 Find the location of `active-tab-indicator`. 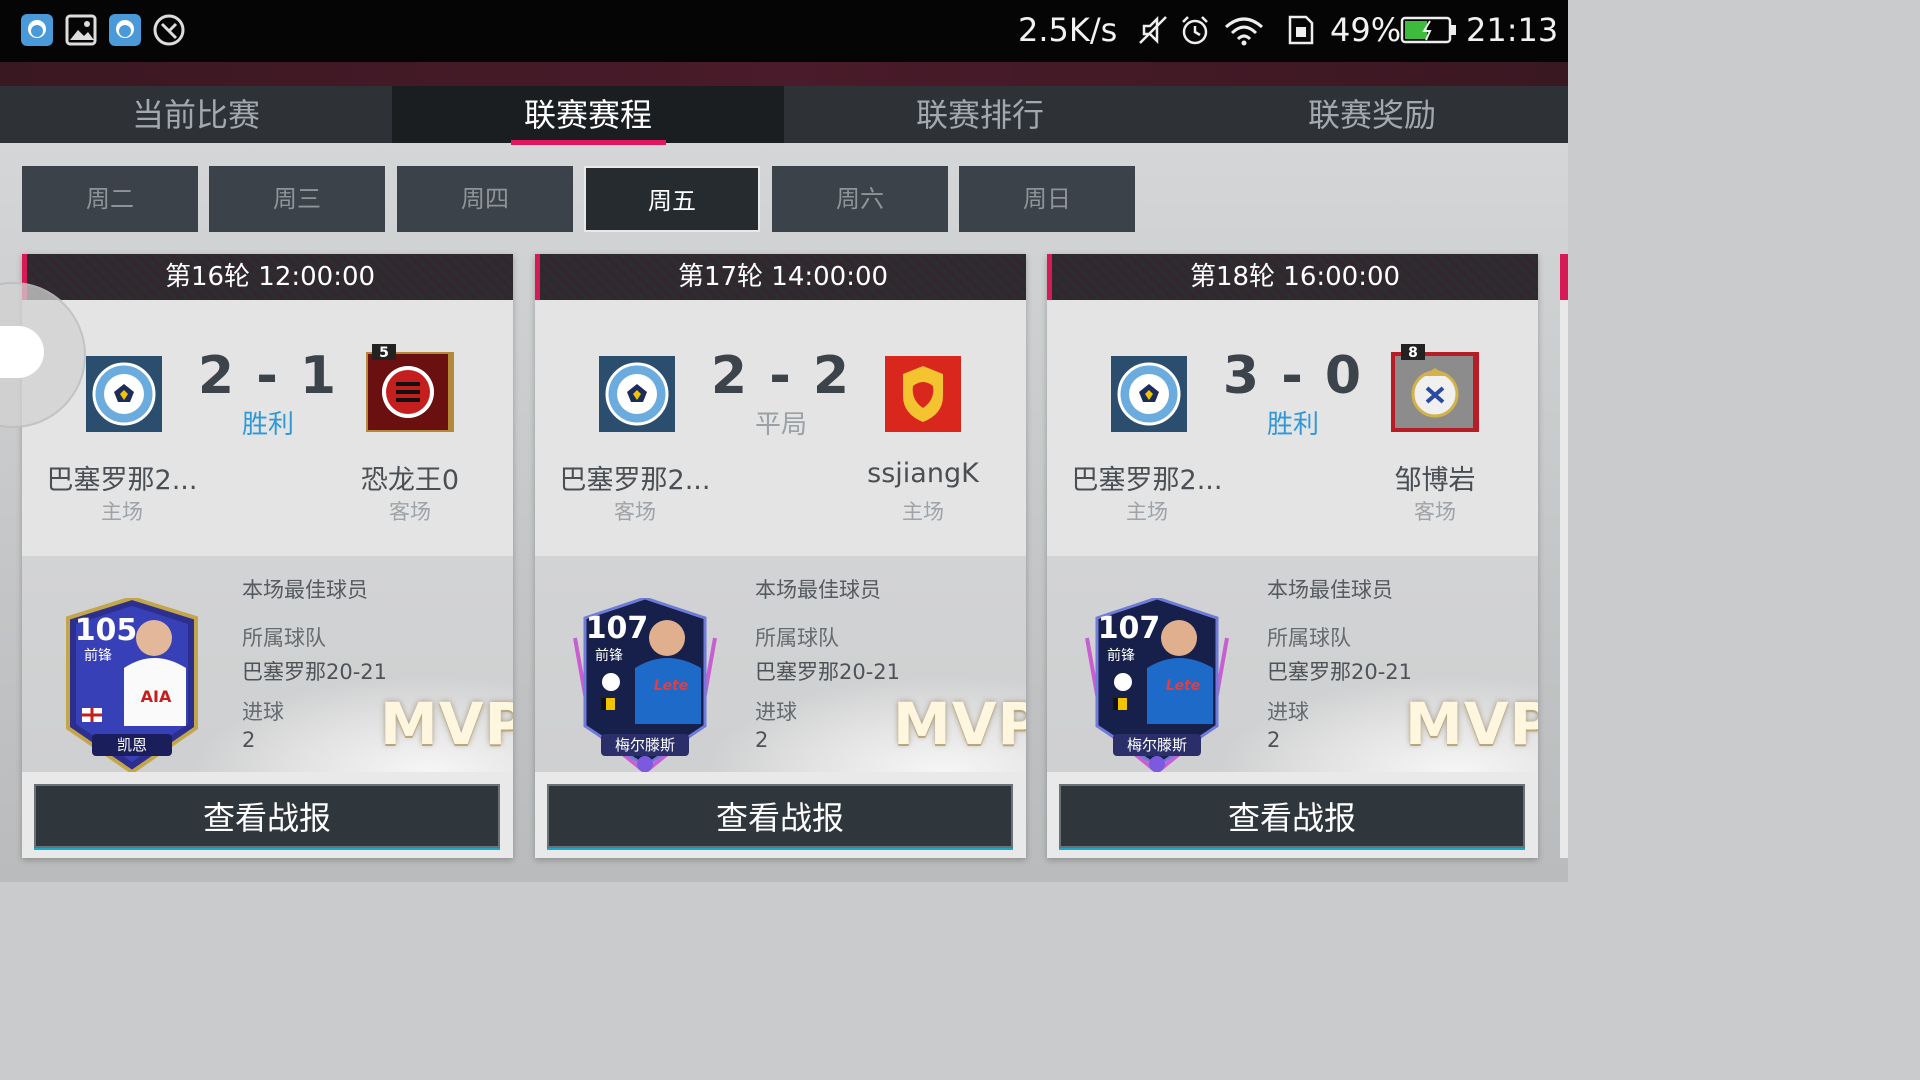

active-tab-indicator is located at coordinates (588, 142).